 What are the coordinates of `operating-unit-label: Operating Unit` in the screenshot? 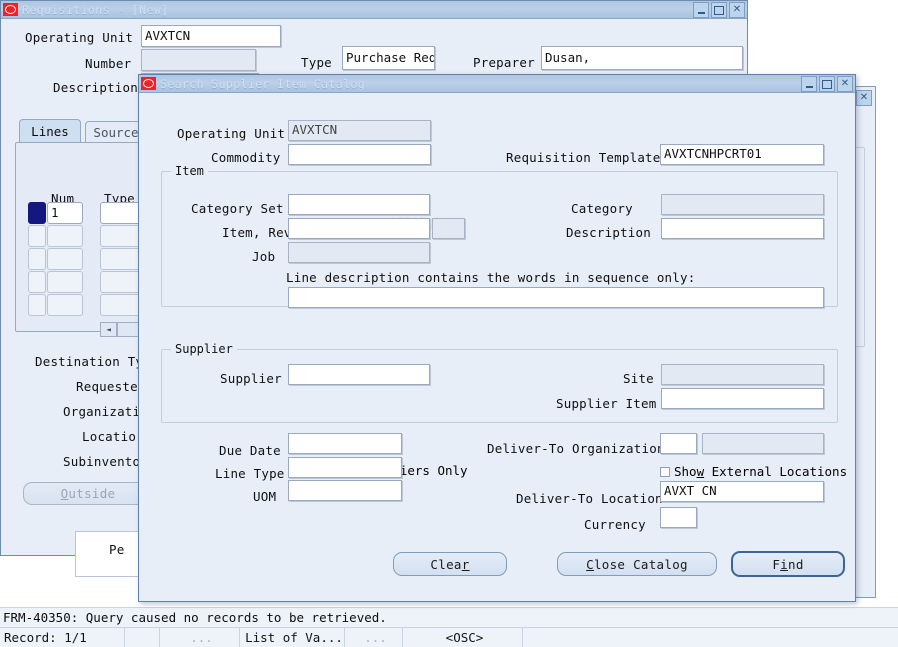 It's located at (79, 37).